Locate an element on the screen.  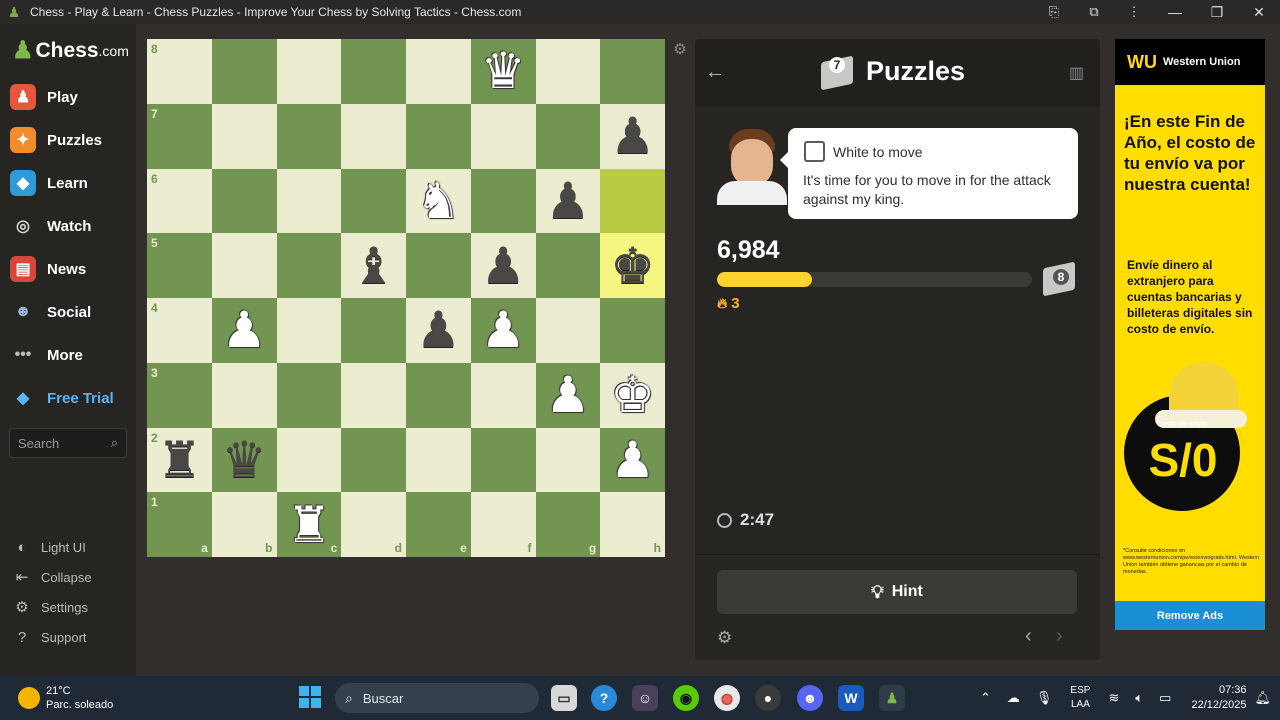
network-warning-icon: ☁ is located at coordinates (1013, 698).